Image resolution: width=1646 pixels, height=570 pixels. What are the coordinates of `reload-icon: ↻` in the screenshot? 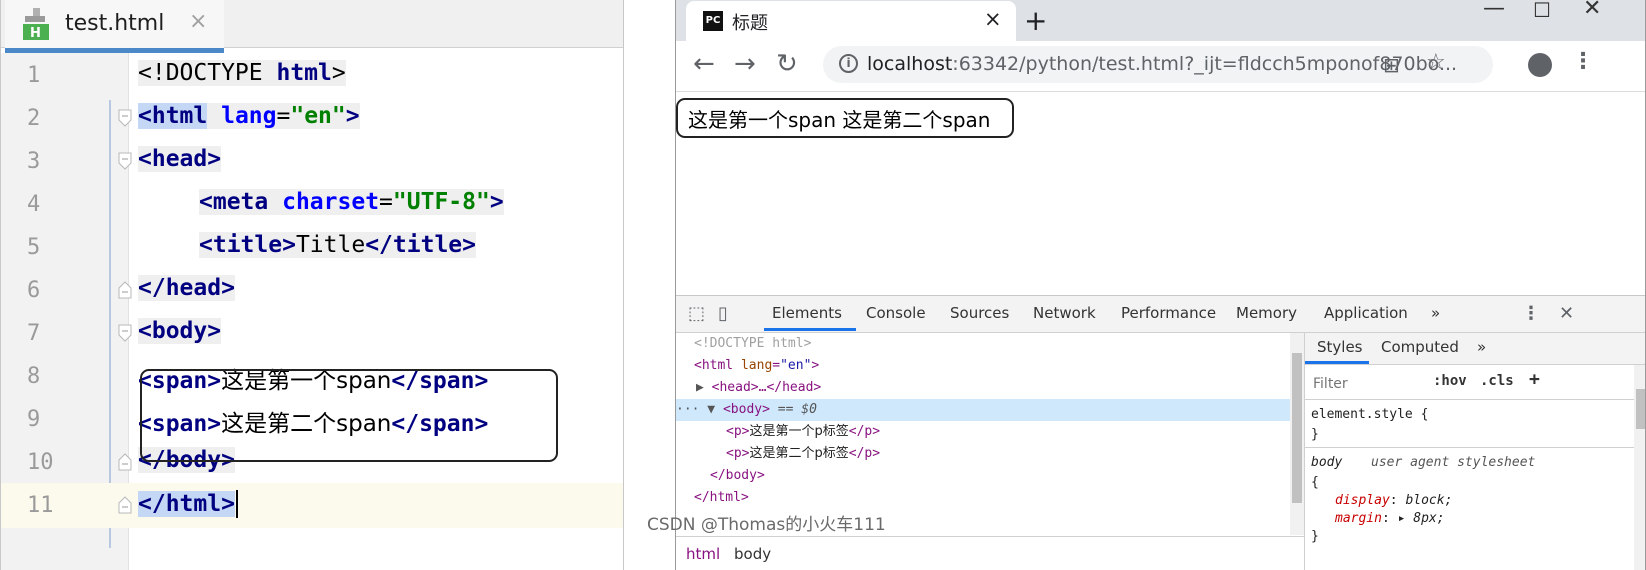 It's located at (787, 64).